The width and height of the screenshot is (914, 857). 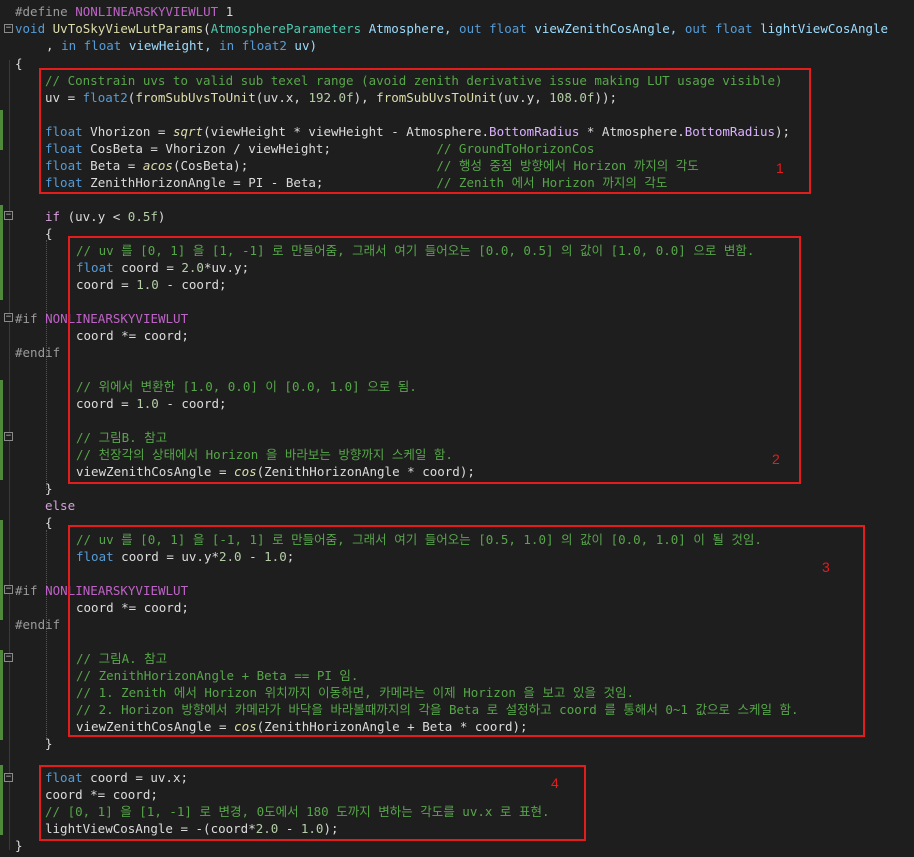 I want to click on annotation-label-4: 4, so click(x=555, y=783).